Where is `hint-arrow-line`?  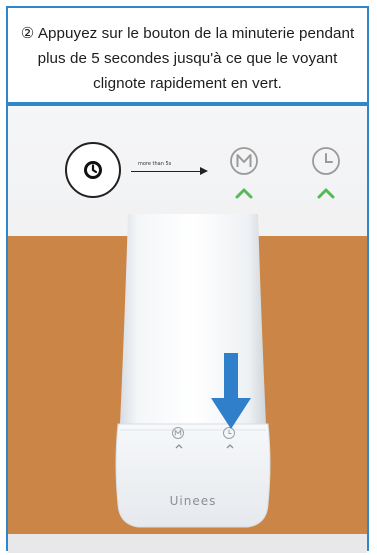 hint-arrow-line is located at coordinates (166, 171).